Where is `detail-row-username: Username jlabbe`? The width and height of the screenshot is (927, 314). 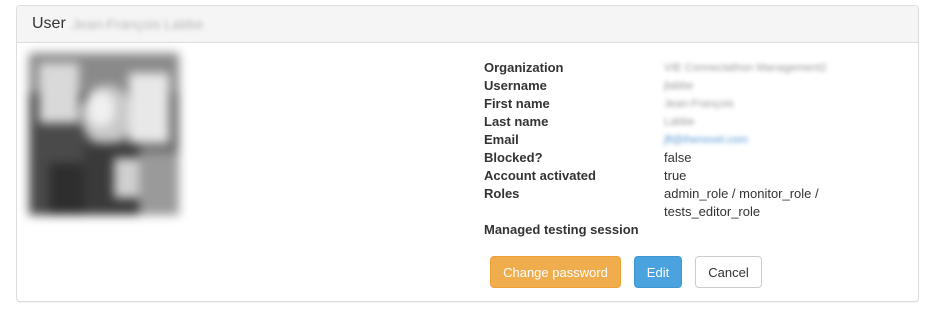 detail-row-username: Username jlabbe is located at coordinates (684, 86).